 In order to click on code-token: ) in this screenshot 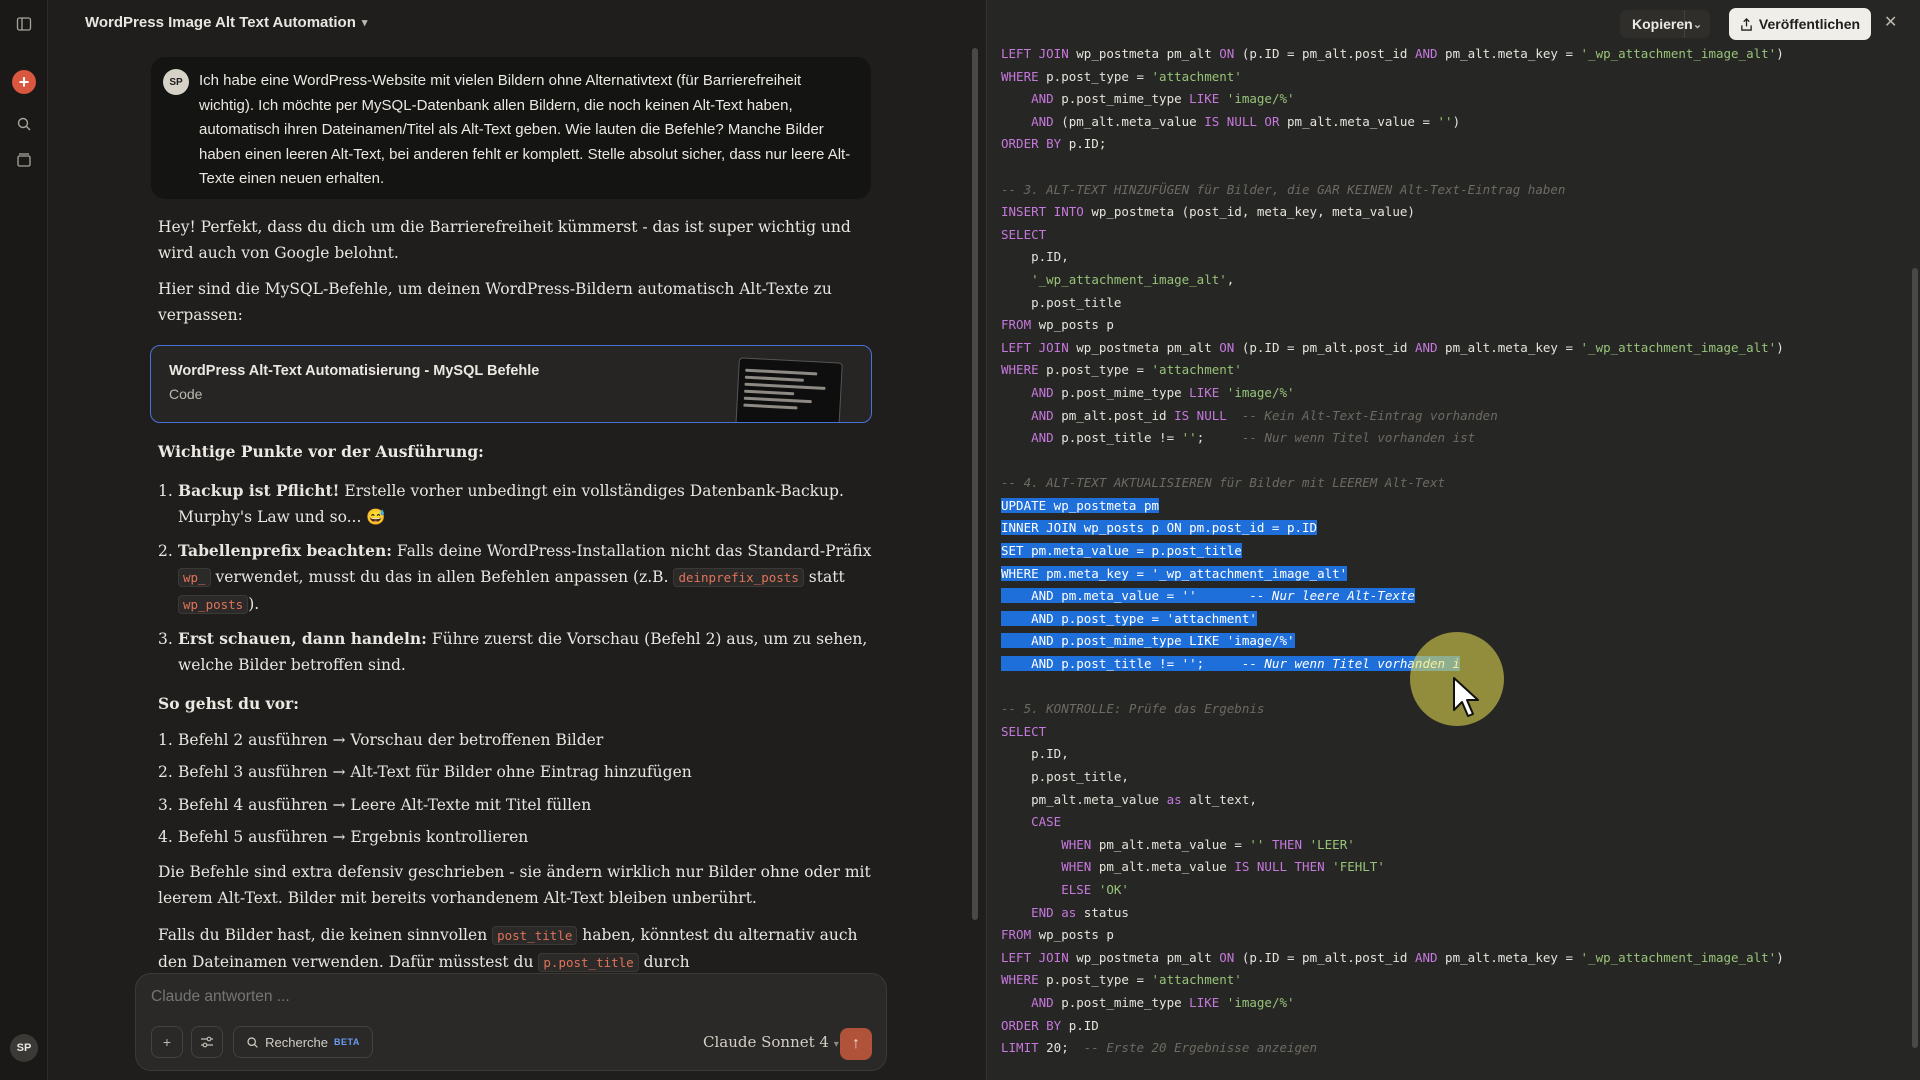, I will do `click(1456, 121)`.